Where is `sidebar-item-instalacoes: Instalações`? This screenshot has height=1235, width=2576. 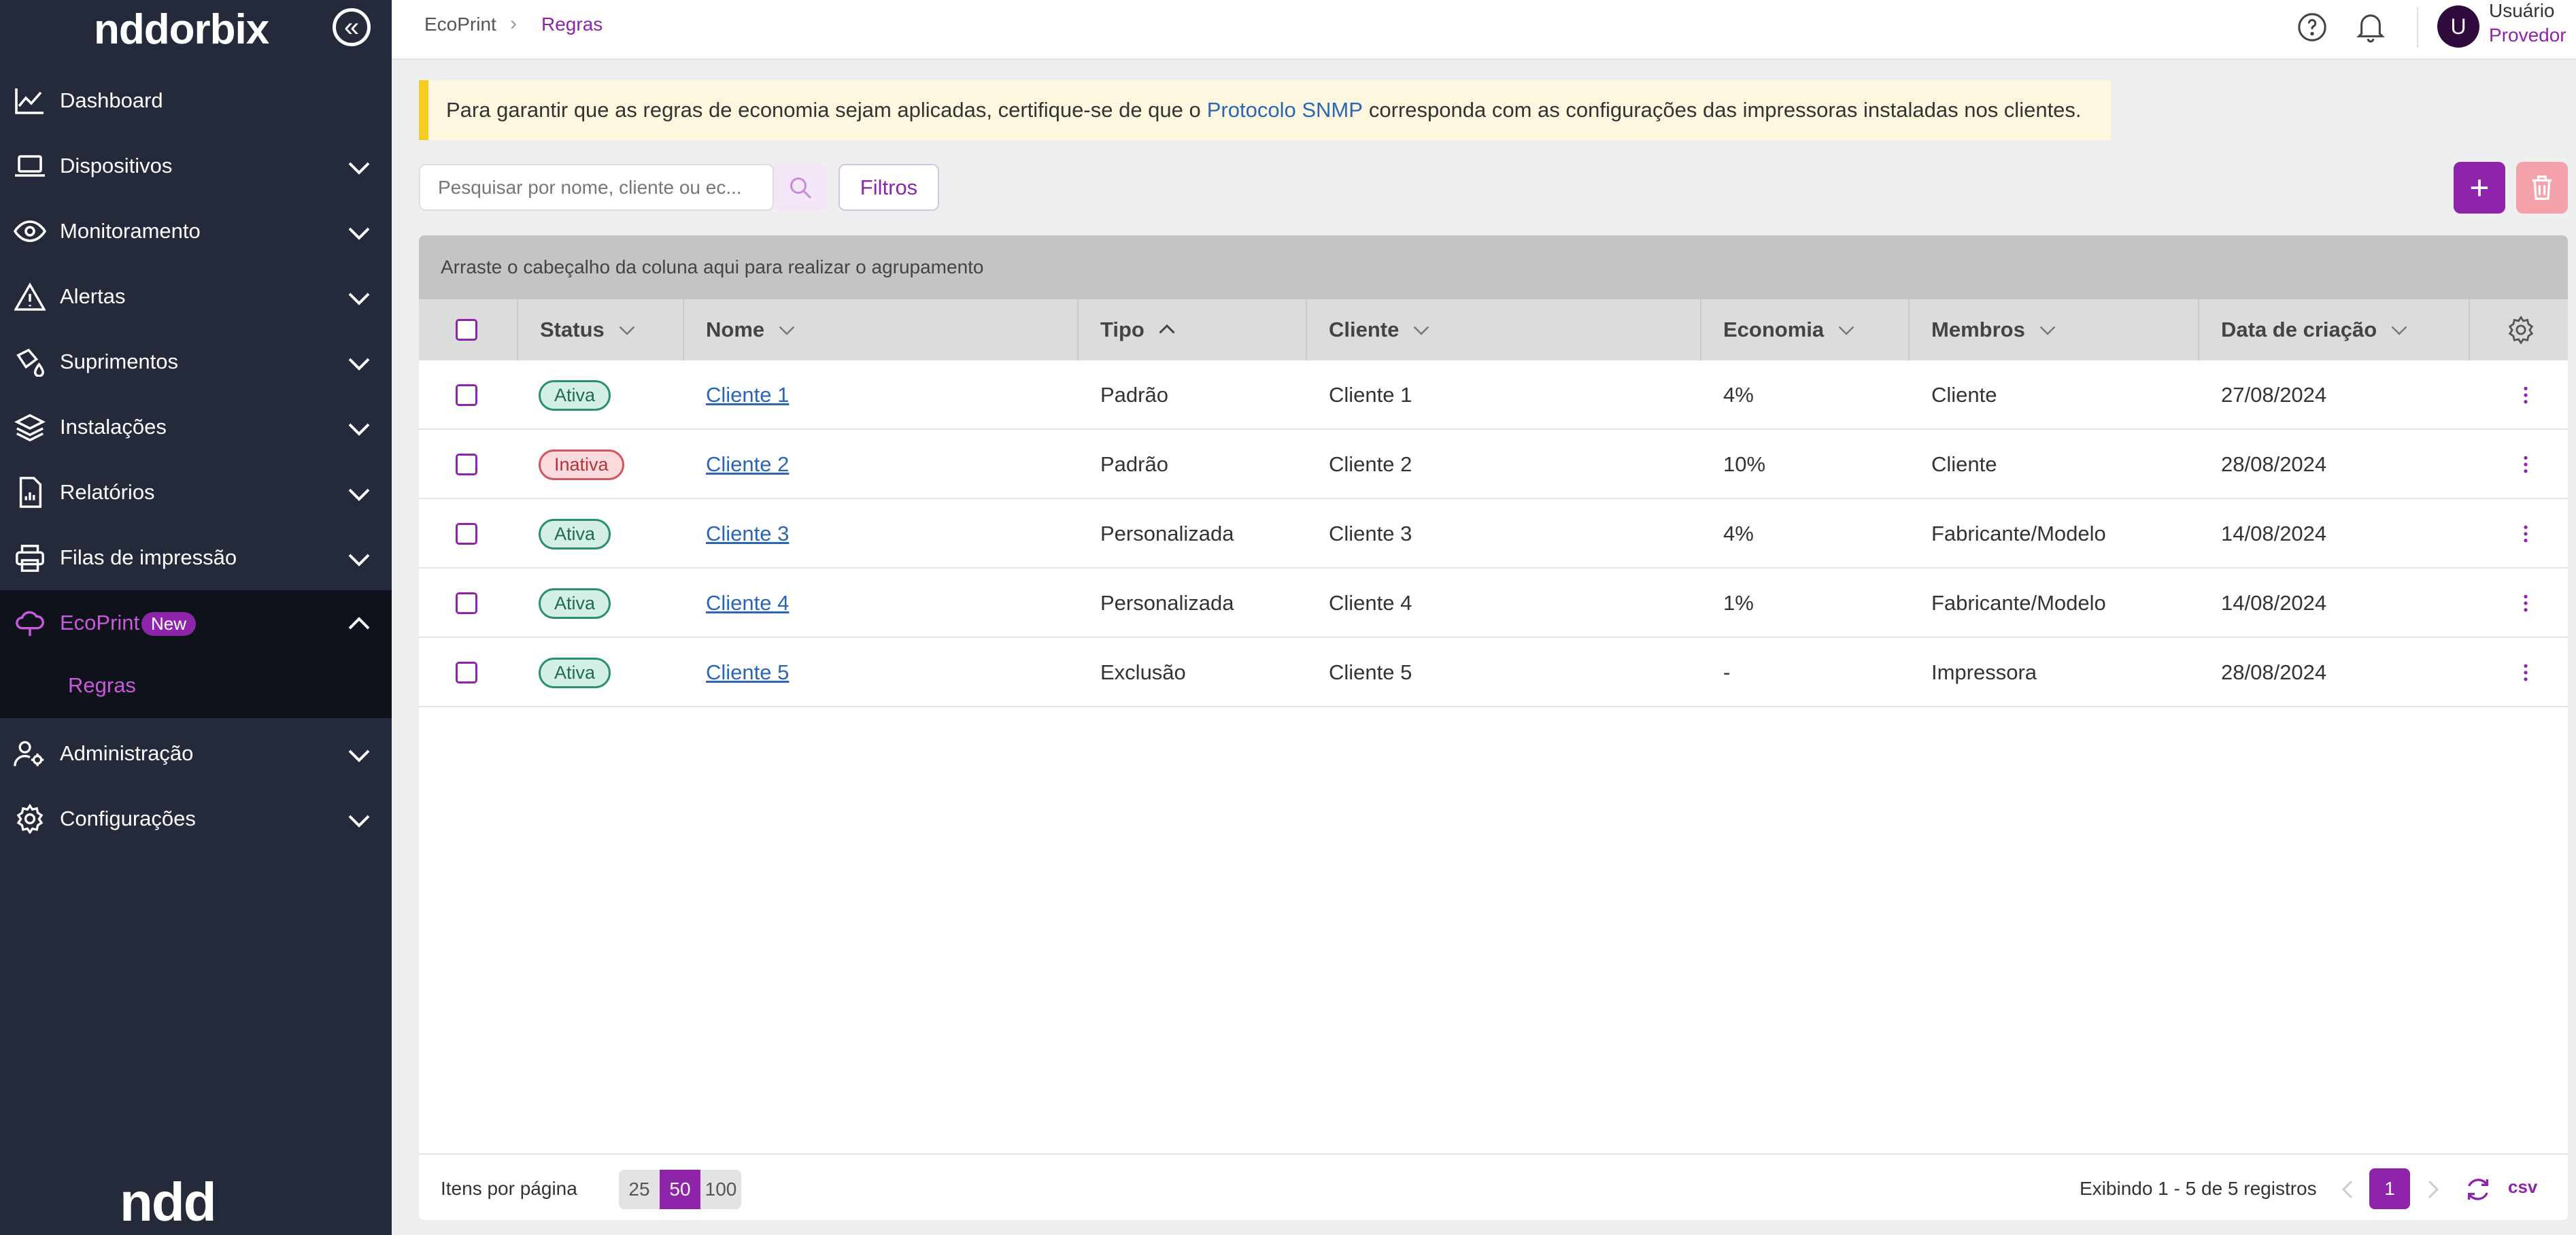 sidebar-item-instalacoes: Instalações is located at coordinates (196, 427).